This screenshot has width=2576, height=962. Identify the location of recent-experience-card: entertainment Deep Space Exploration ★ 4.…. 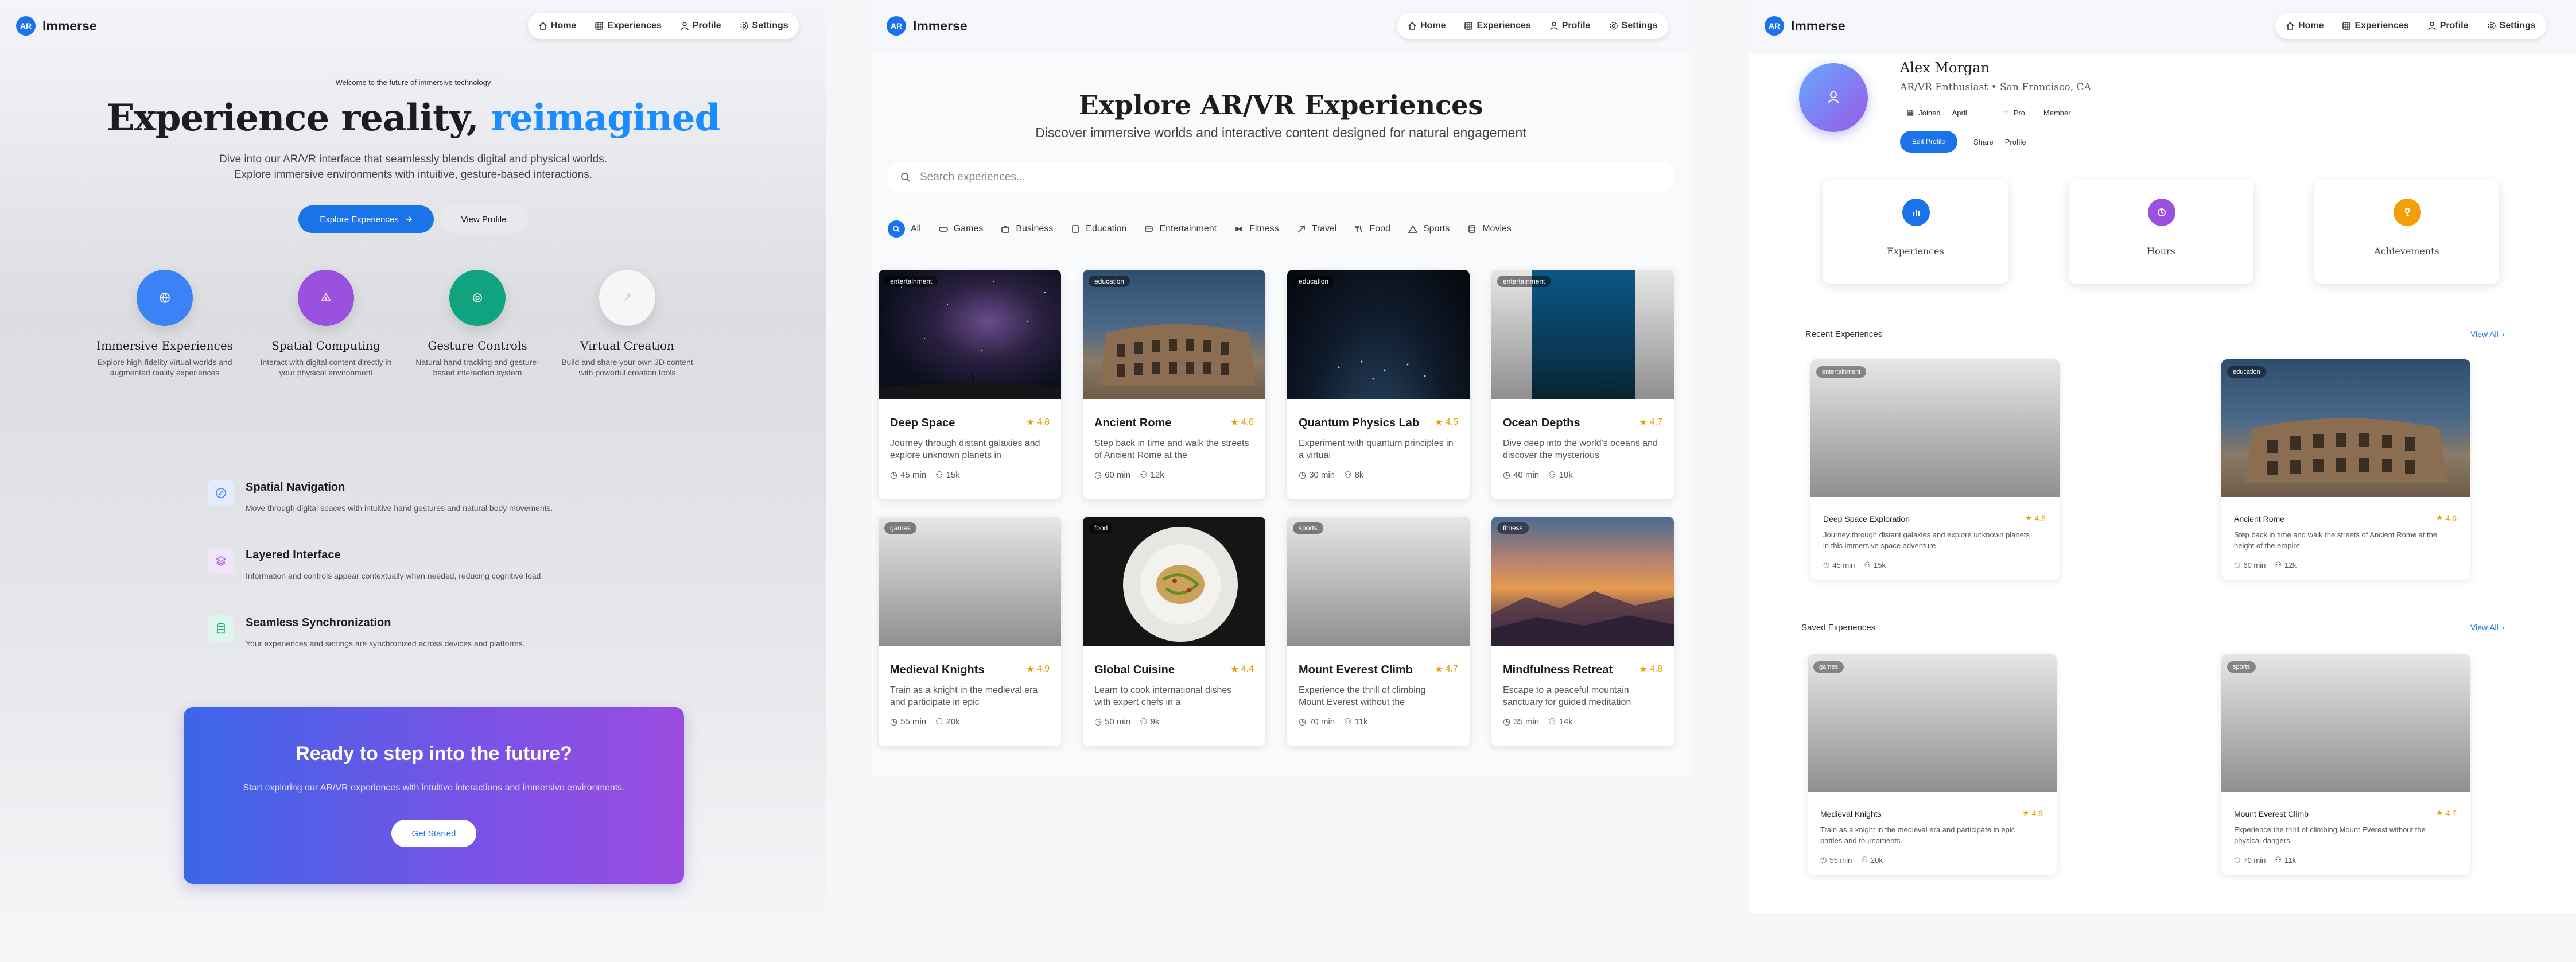
(1935, 469).